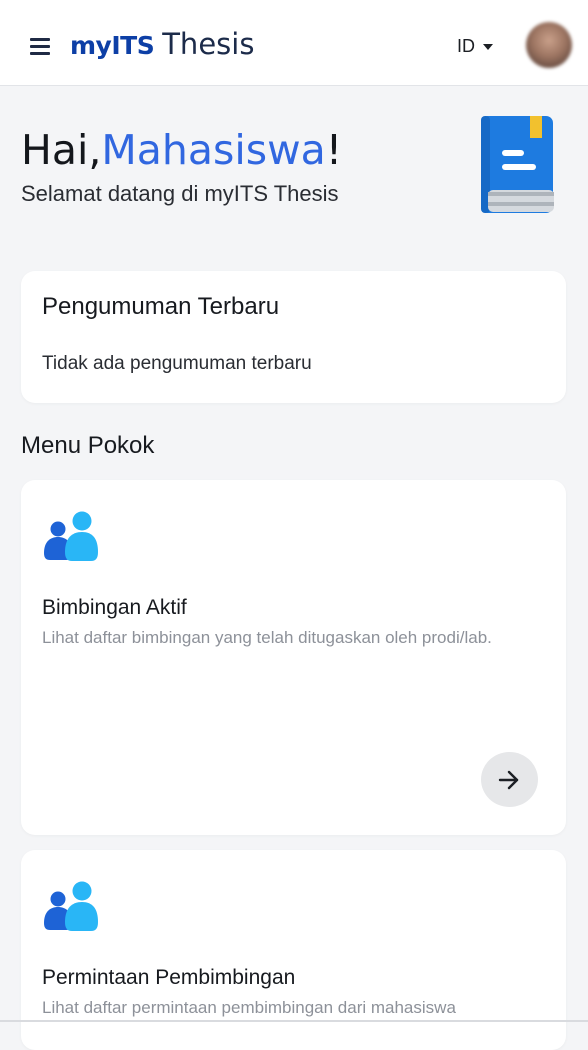 The width and height of the screenshot is (588, 1050). Describe the element at coordinates (517, 164) in the screenshot. I see `book-icon` at that location.